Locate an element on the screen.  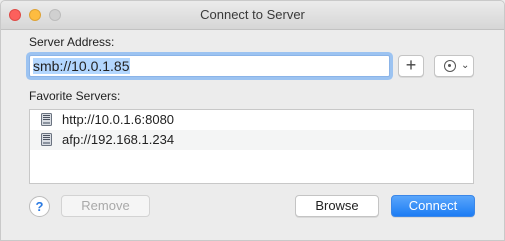
window-title: Connect to Server is located at coordinates (252, 14).